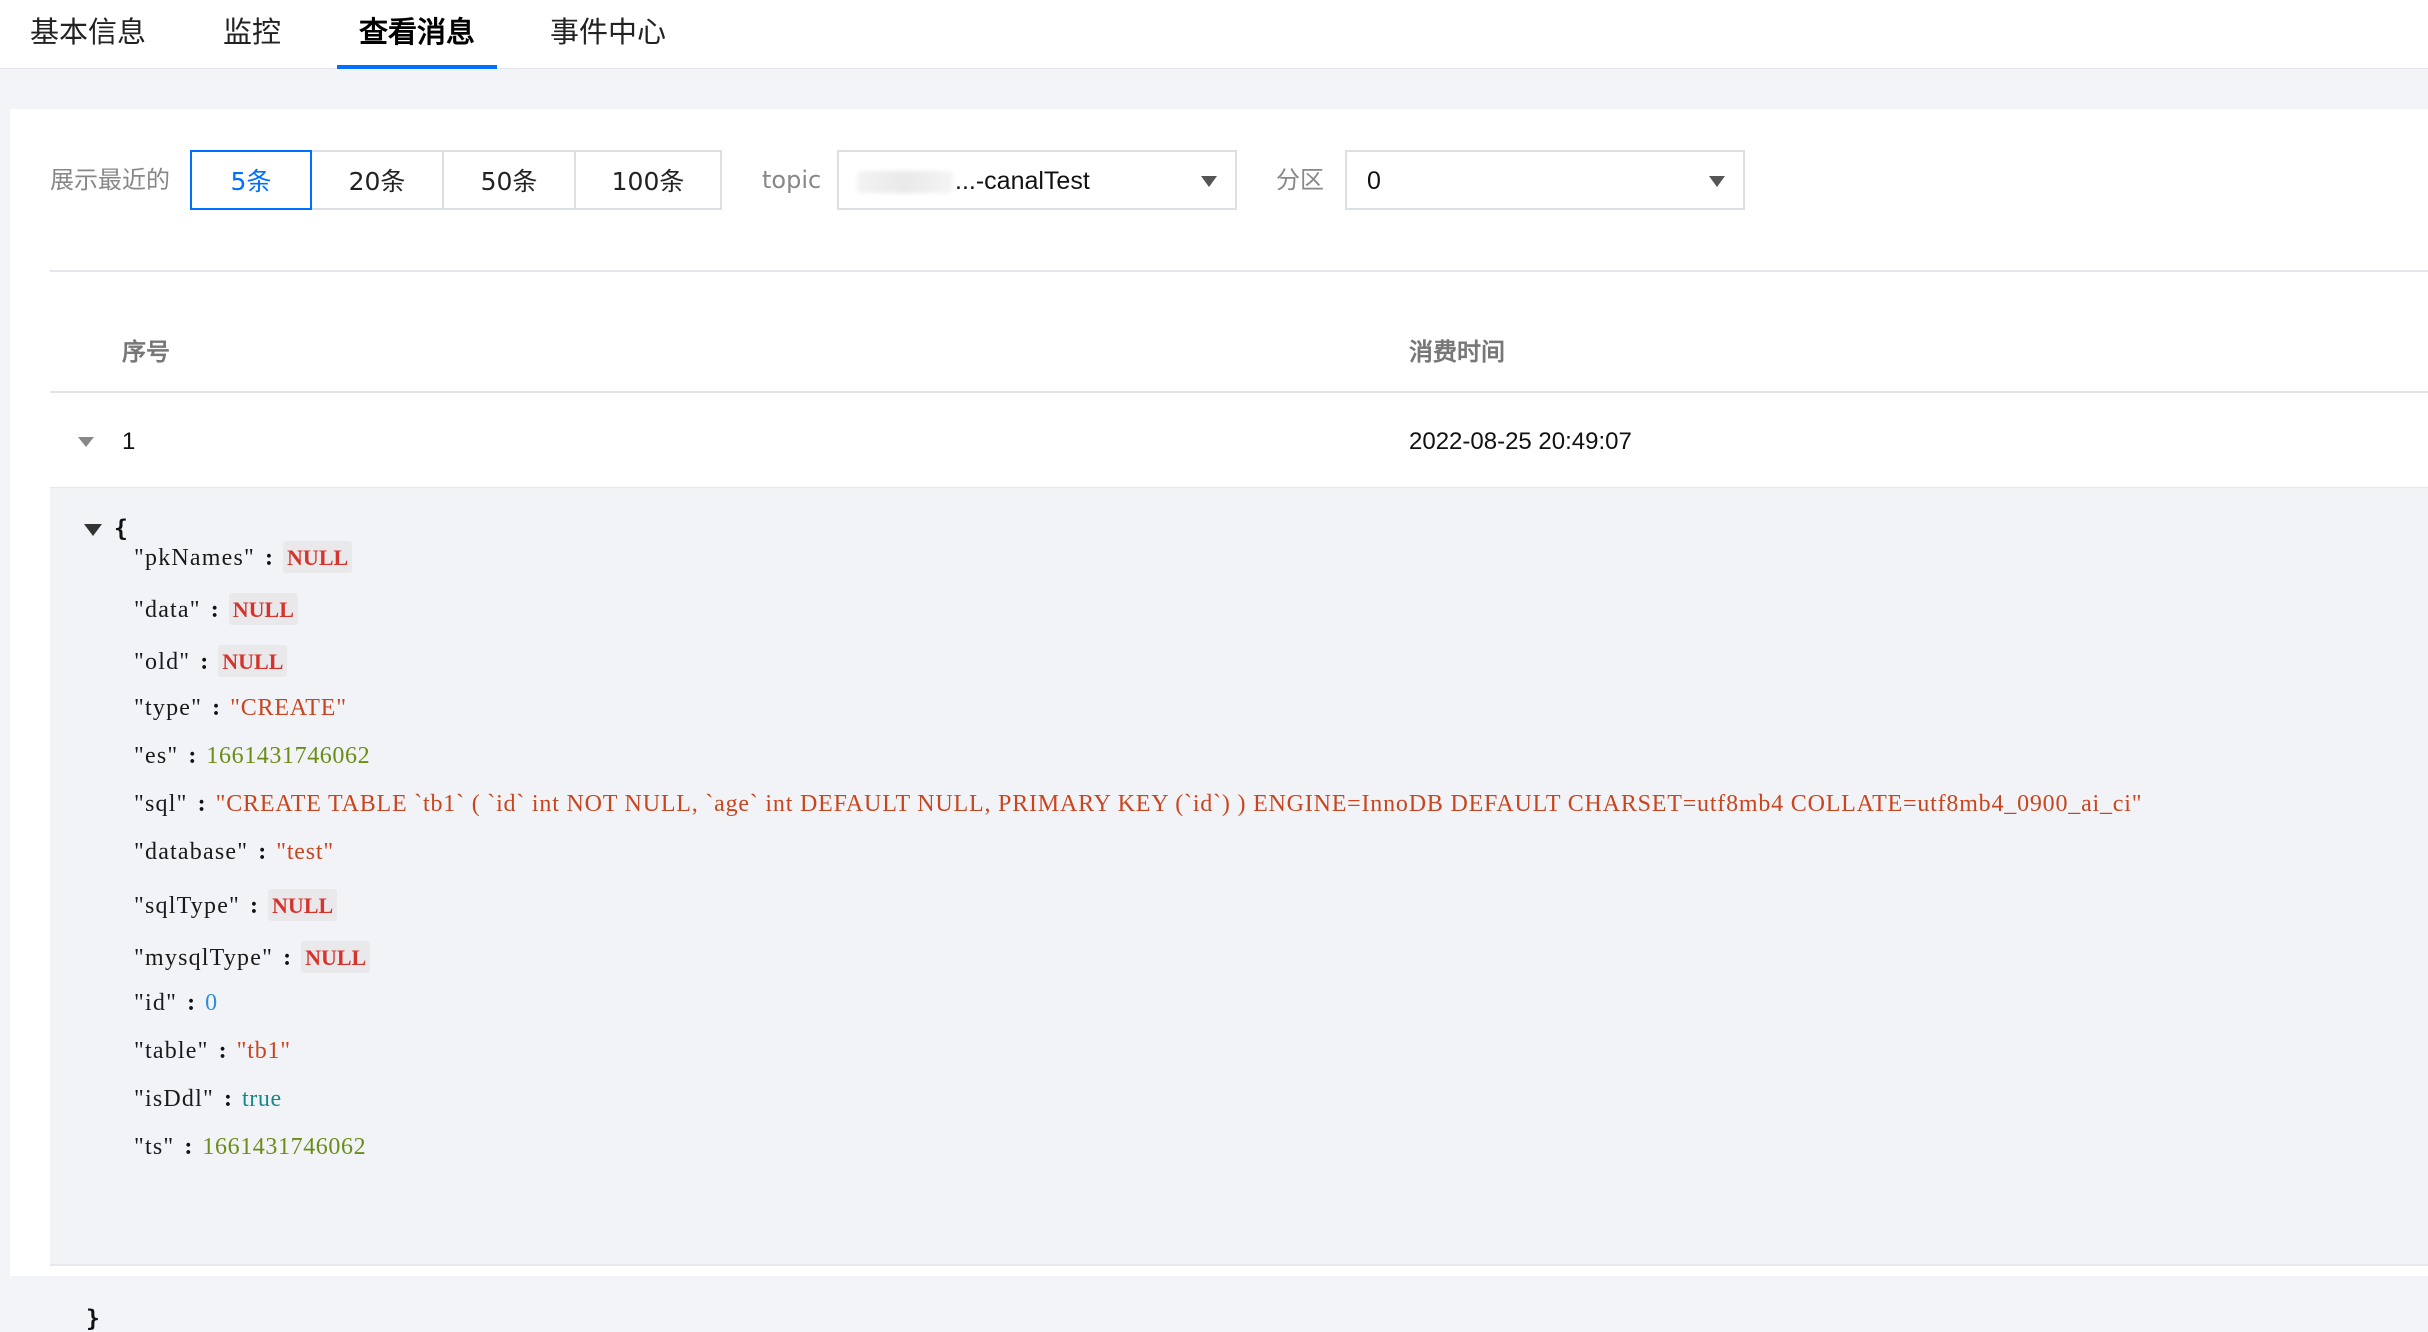  I want to click on json-field: "ts":1661431746062, so click(250, 1147).